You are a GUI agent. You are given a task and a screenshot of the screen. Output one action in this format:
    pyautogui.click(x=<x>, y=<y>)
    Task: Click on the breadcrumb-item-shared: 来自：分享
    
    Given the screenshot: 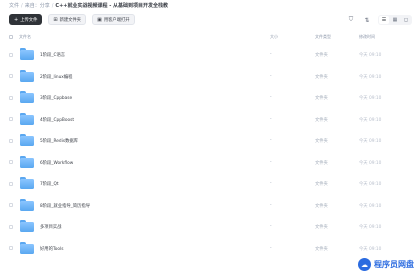 What is the action you would take?
    pyautogui.click(x=37, y=6)
    